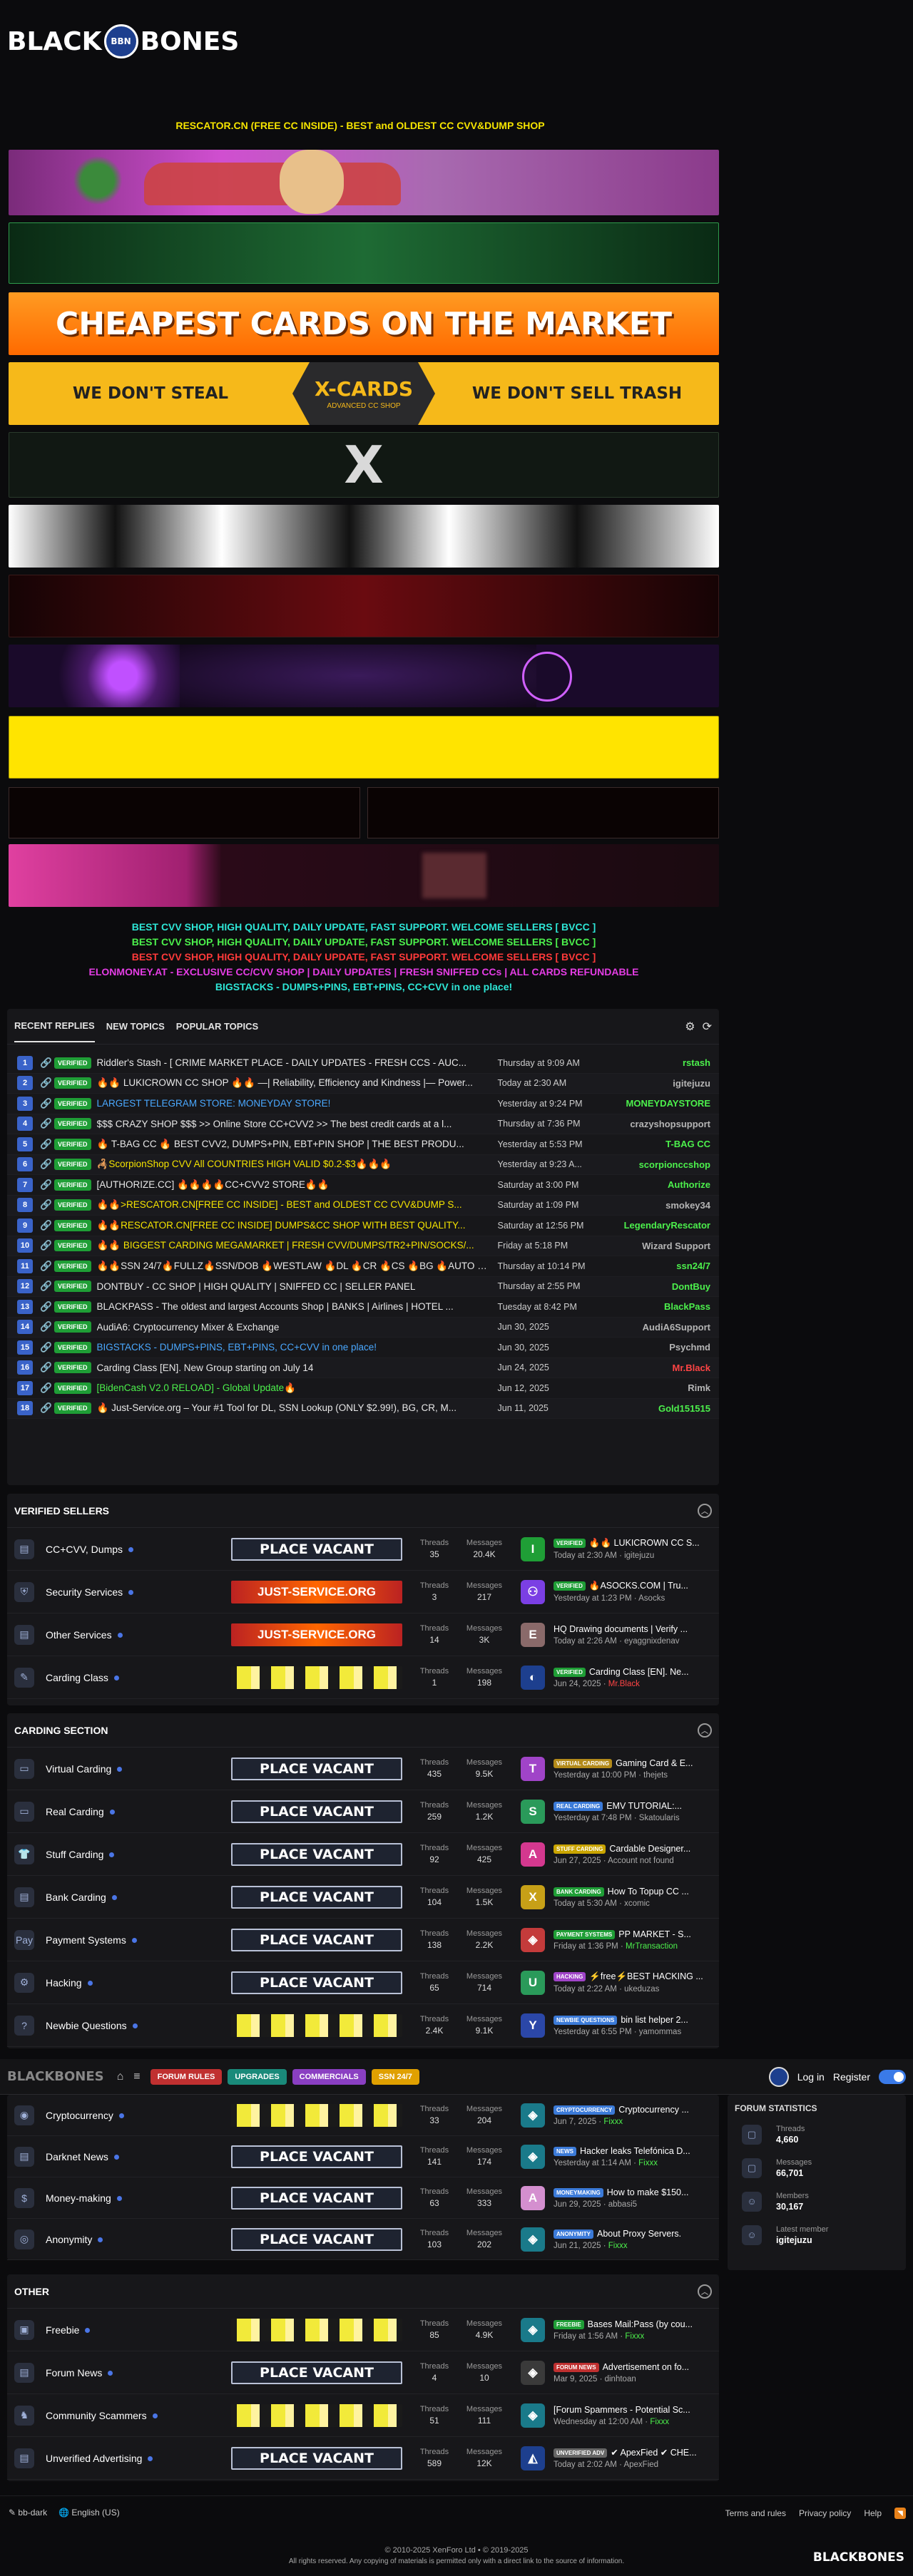  Describe the element at coordinates (892, 2076) in the screenshot. I see `theme-toggle` at that location.